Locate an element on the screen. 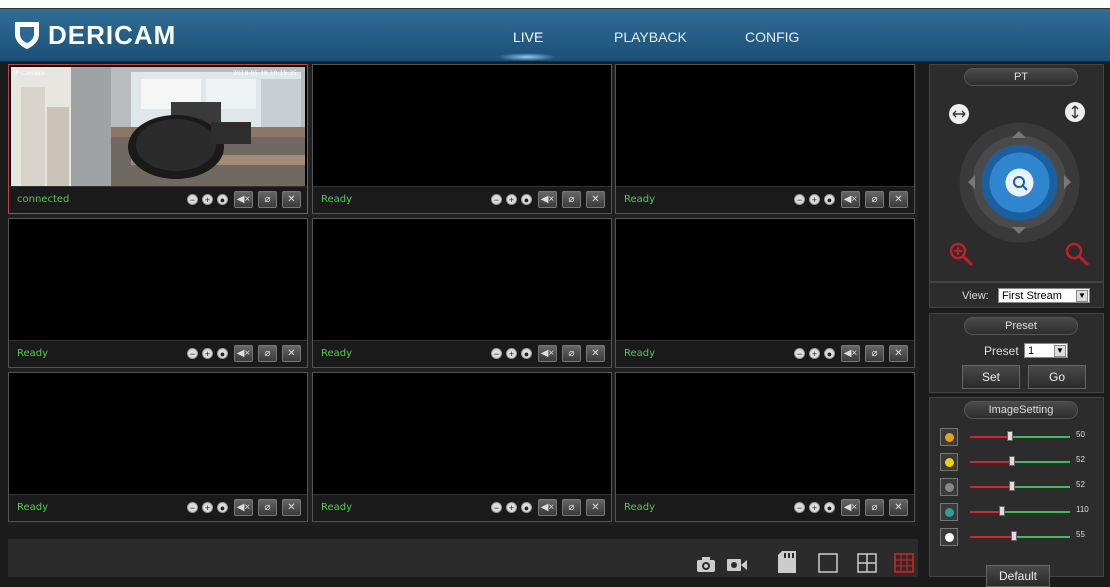 Image resolution: width=1110 pixels, height=587 pixels. camera-status: Ready is located at coordinates (640, 199).